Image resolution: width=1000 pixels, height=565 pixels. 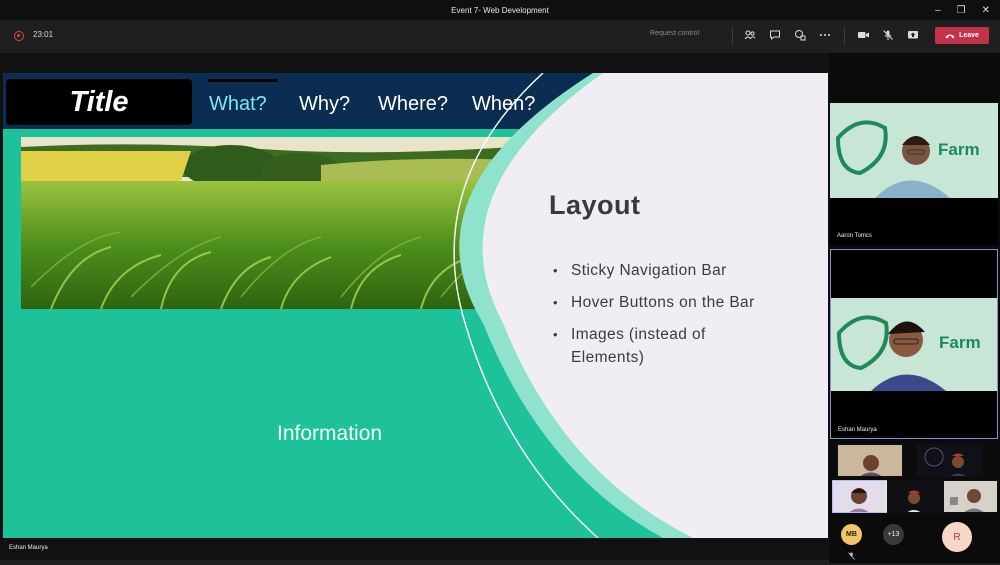 I want to click on bullet-item: Images (instead of Elements), so click(x=668, y=346).